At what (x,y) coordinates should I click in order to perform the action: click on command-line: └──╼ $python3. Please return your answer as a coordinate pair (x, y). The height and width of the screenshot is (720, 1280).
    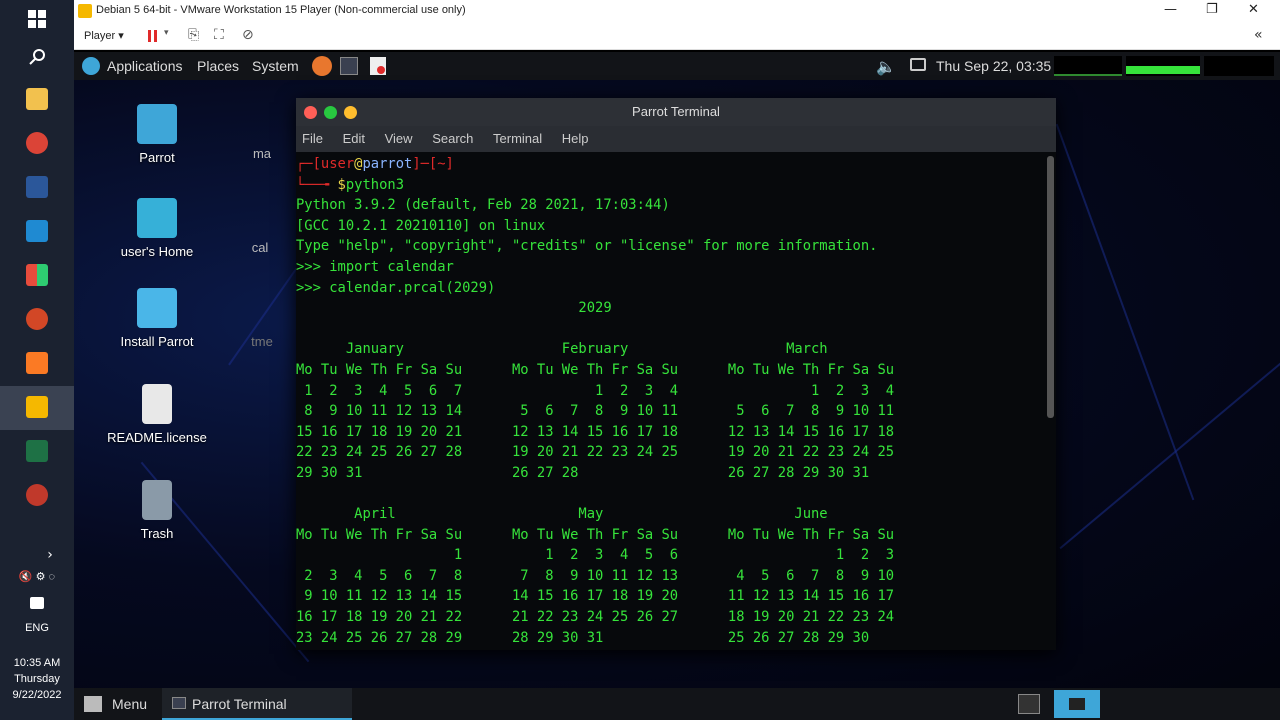
    Looking at the image, I should click on (350, 184).